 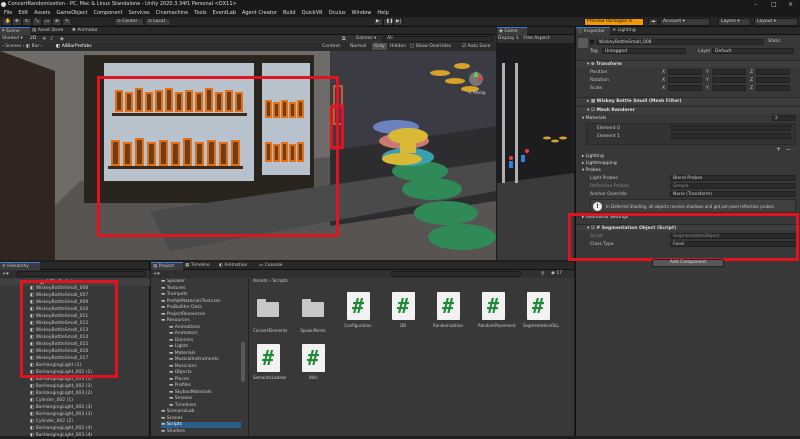 What do you see at coordinates (592, 42) in the screenshot?
I see `active-checkbox` at bounding box center [592, 42].